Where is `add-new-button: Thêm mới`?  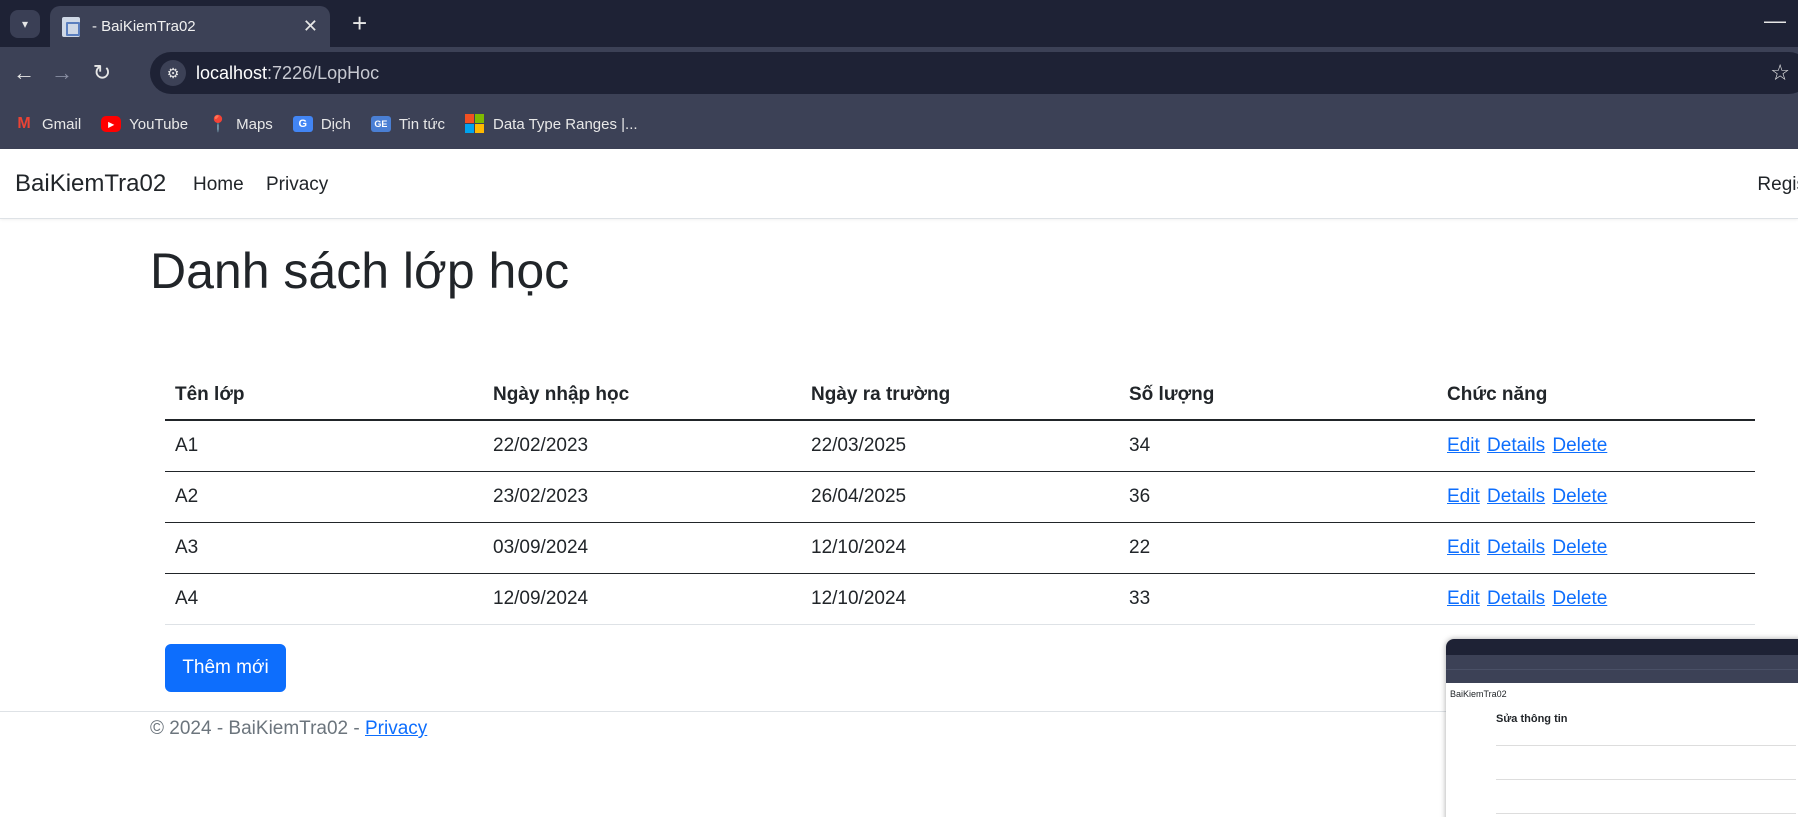
add-new-button: Thêm mới is located at coordinates (225, 668).